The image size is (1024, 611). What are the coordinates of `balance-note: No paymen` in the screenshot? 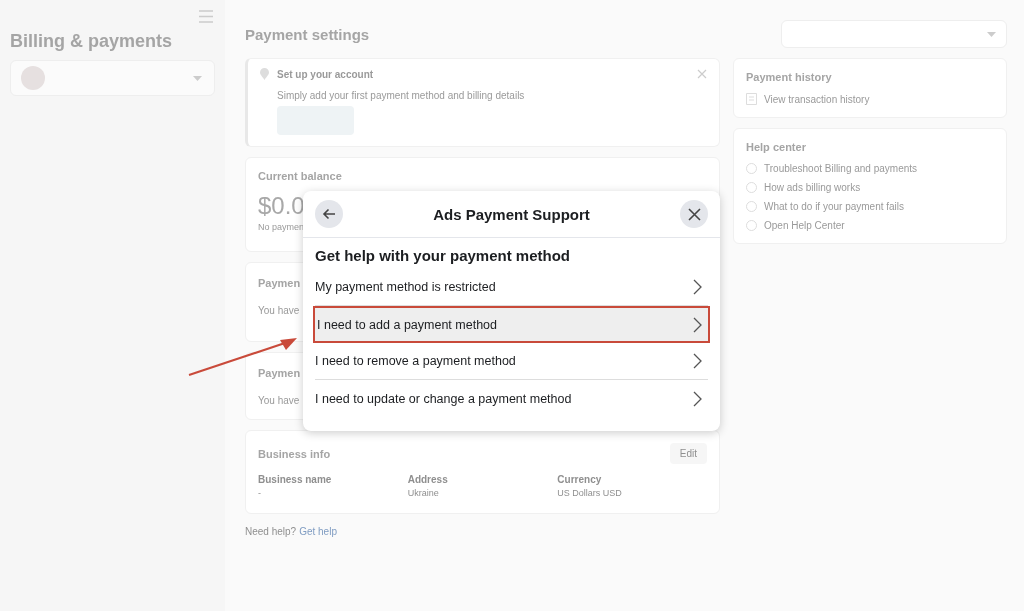 It's located at (281, 227).